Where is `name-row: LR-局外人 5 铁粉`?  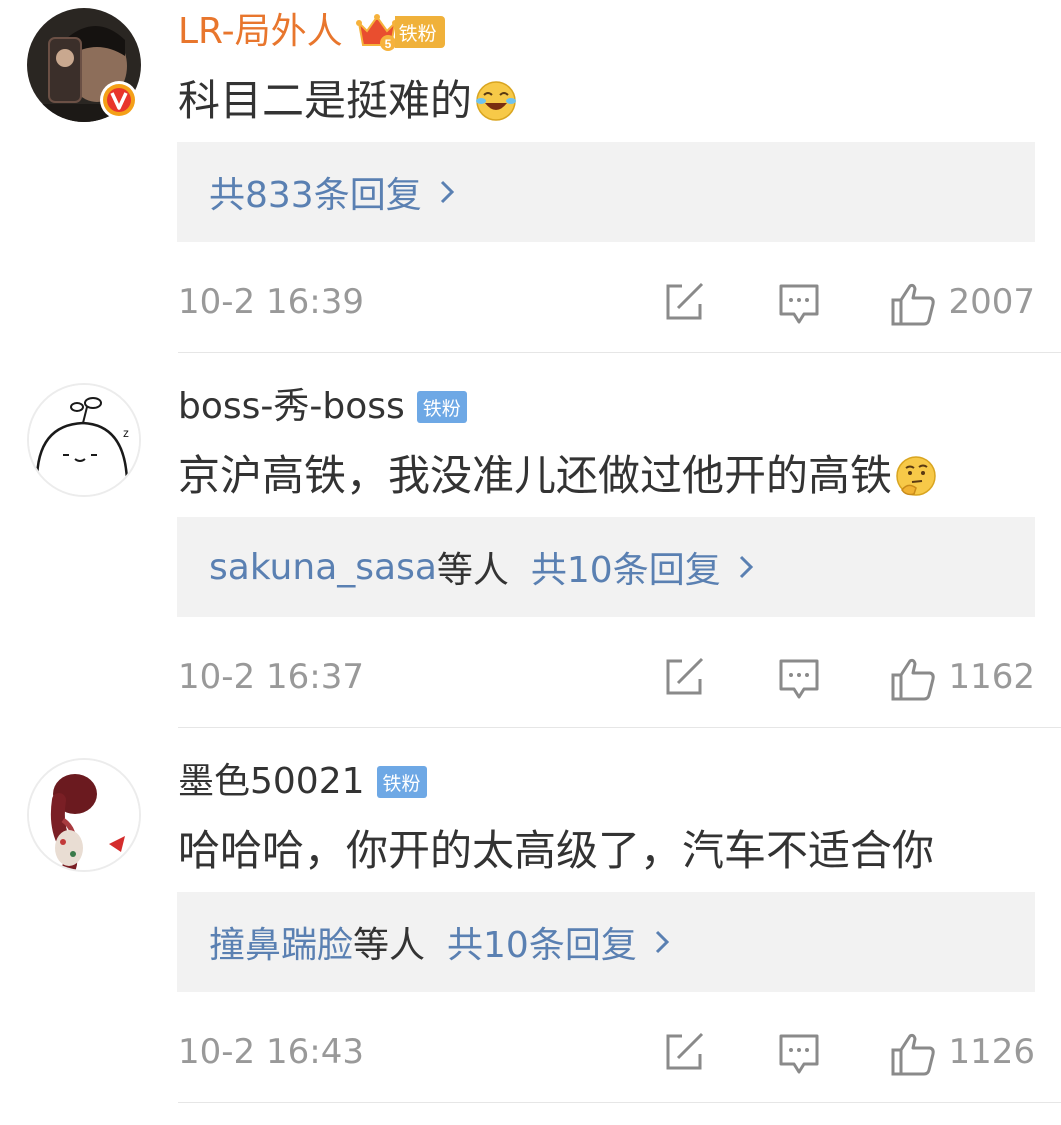 name-row: LR-局外人 5 铁粉 is located at coordinates (311, 32).